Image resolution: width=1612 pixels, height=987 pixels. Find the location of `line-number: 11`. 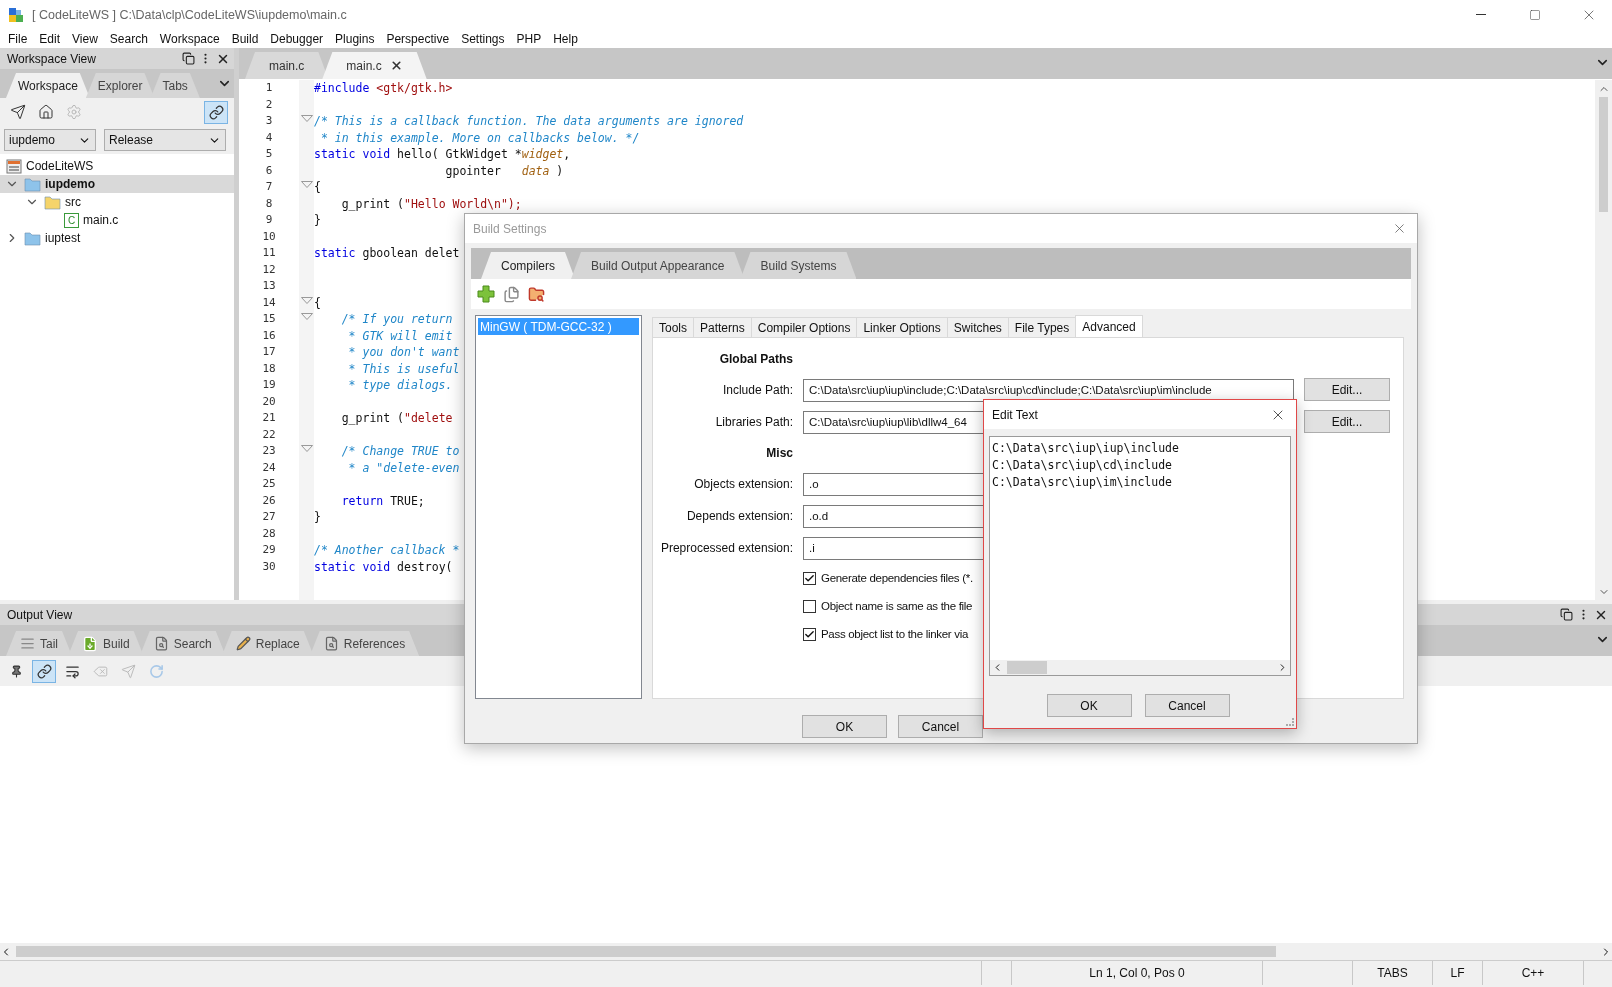

line-number: 11 is located at coordinates (269, 253).